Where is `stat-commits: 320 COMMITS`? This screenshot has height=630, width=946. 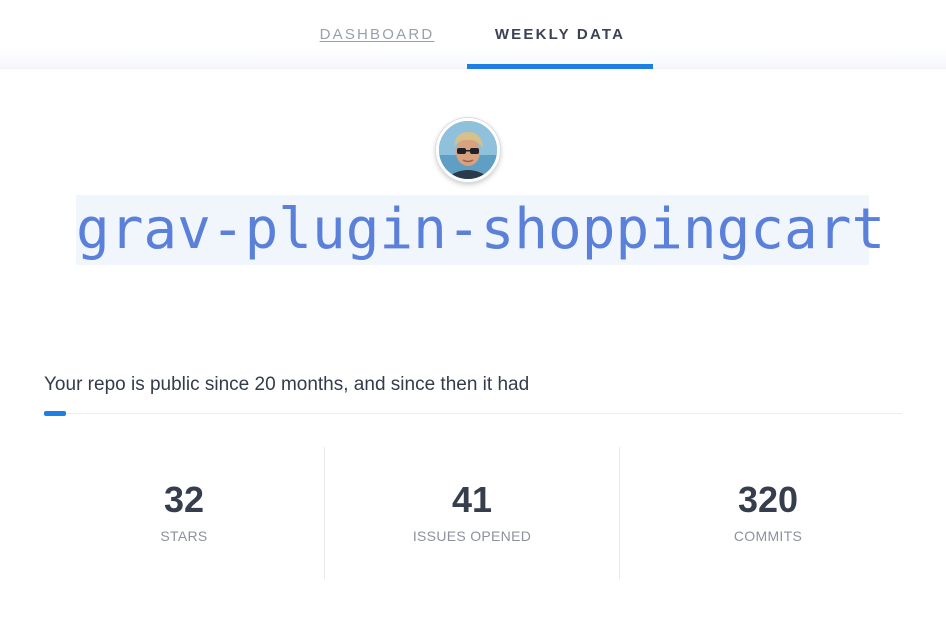
stat-commits: 320 COMMITS is located at coordinates (768, 513).